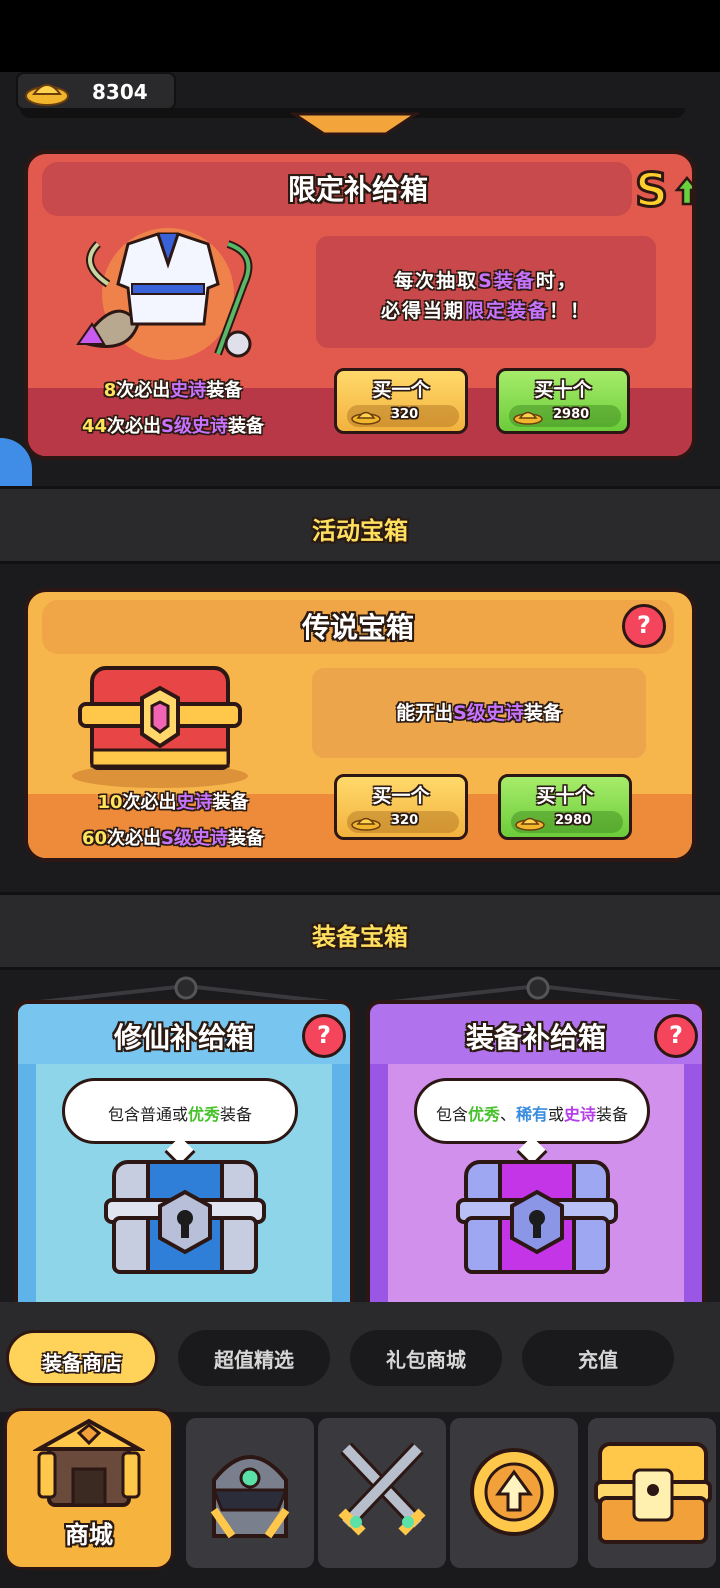  Describe the element at coordinates (382, 1489) in the screenshot. I see `crossed-swords-icon` at that location.